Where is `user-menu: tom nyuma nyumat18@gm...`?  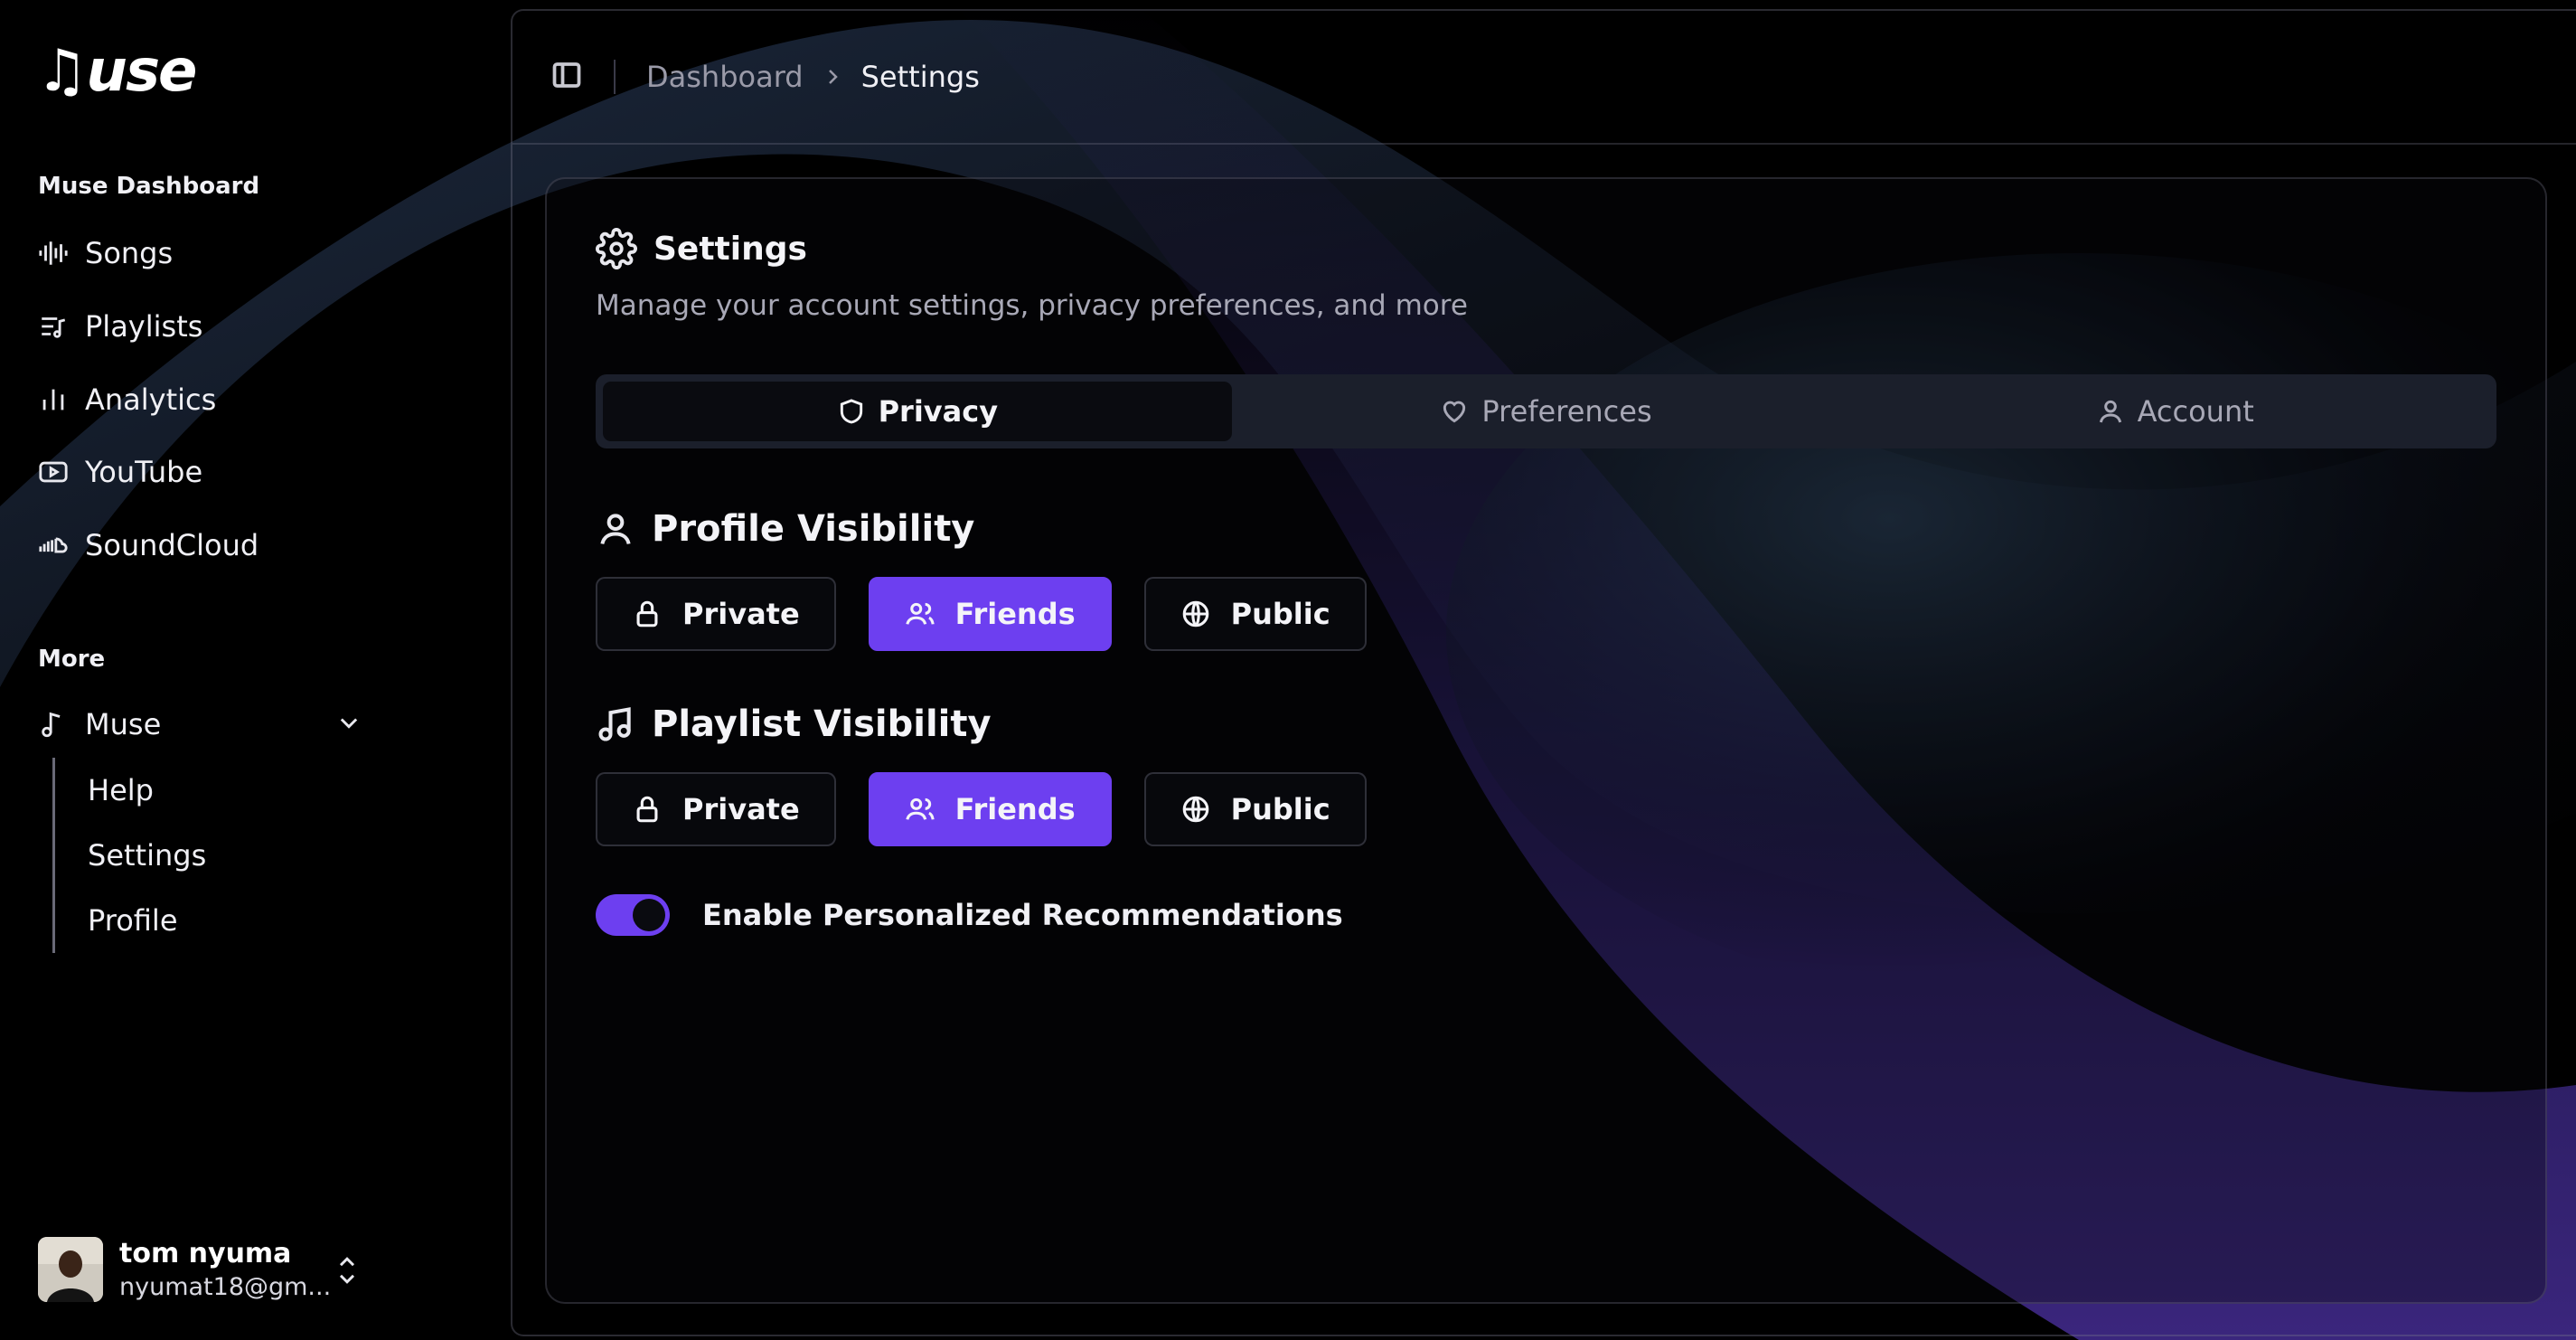
user-menu: tom nyuma nyumat18@gm... is located at coordinates (185, 1269).